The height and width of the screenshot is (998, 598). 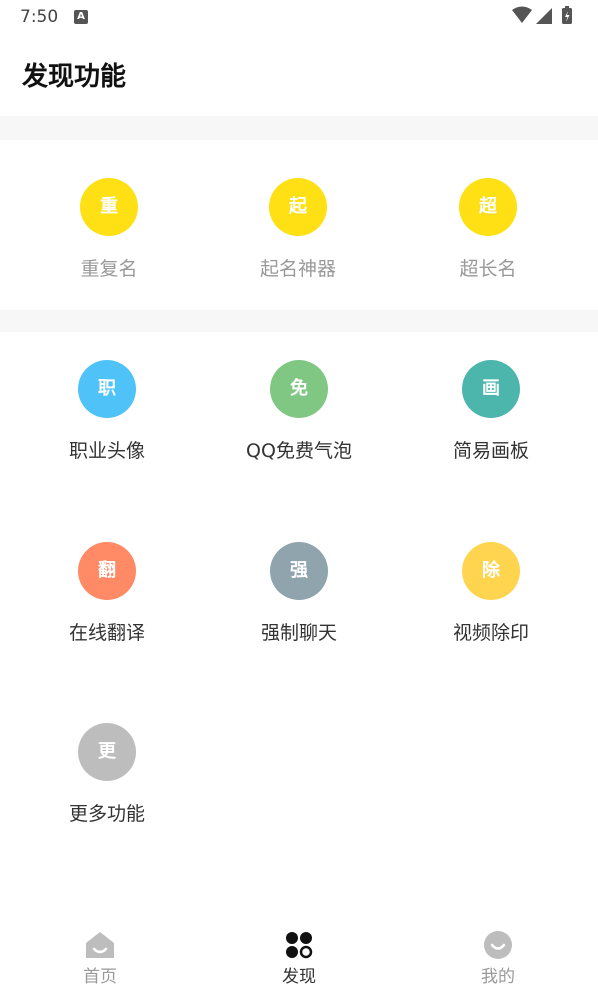 I want to click on nav-item-home: 首页, so click(x=100, y=958).